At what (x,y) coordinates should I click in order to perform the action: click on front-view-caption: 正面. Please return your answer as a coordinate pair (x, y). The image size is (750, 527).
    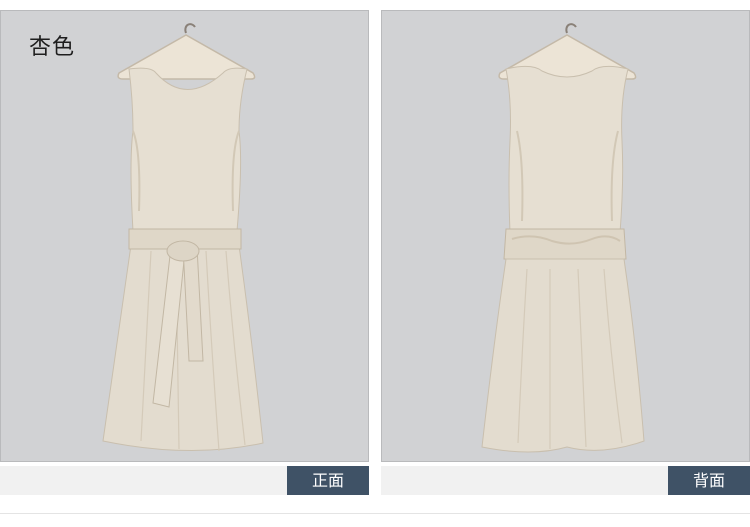
    Looking at the image, I should click on (328, 480).